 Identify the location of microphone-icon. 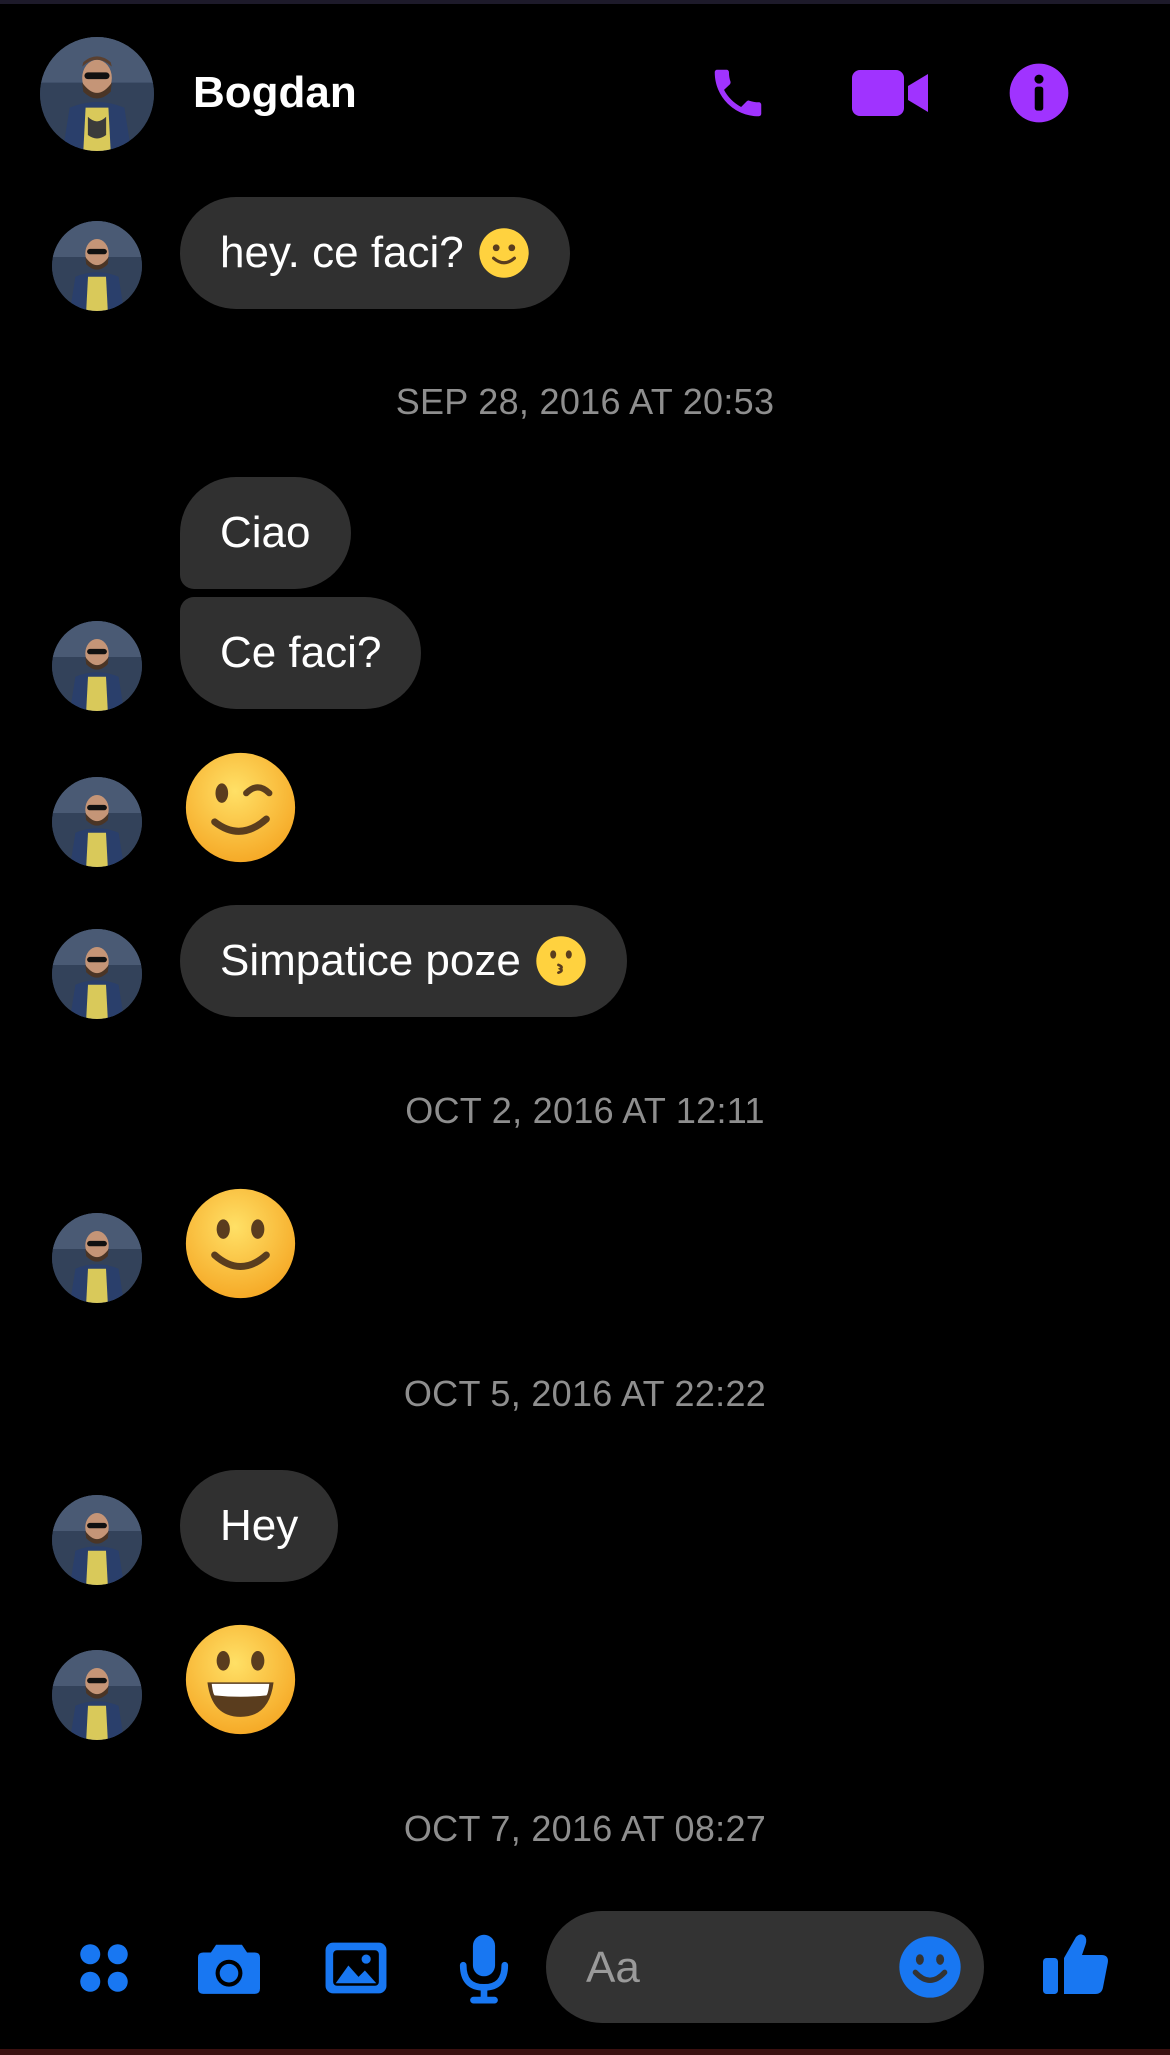
(484, 1969).